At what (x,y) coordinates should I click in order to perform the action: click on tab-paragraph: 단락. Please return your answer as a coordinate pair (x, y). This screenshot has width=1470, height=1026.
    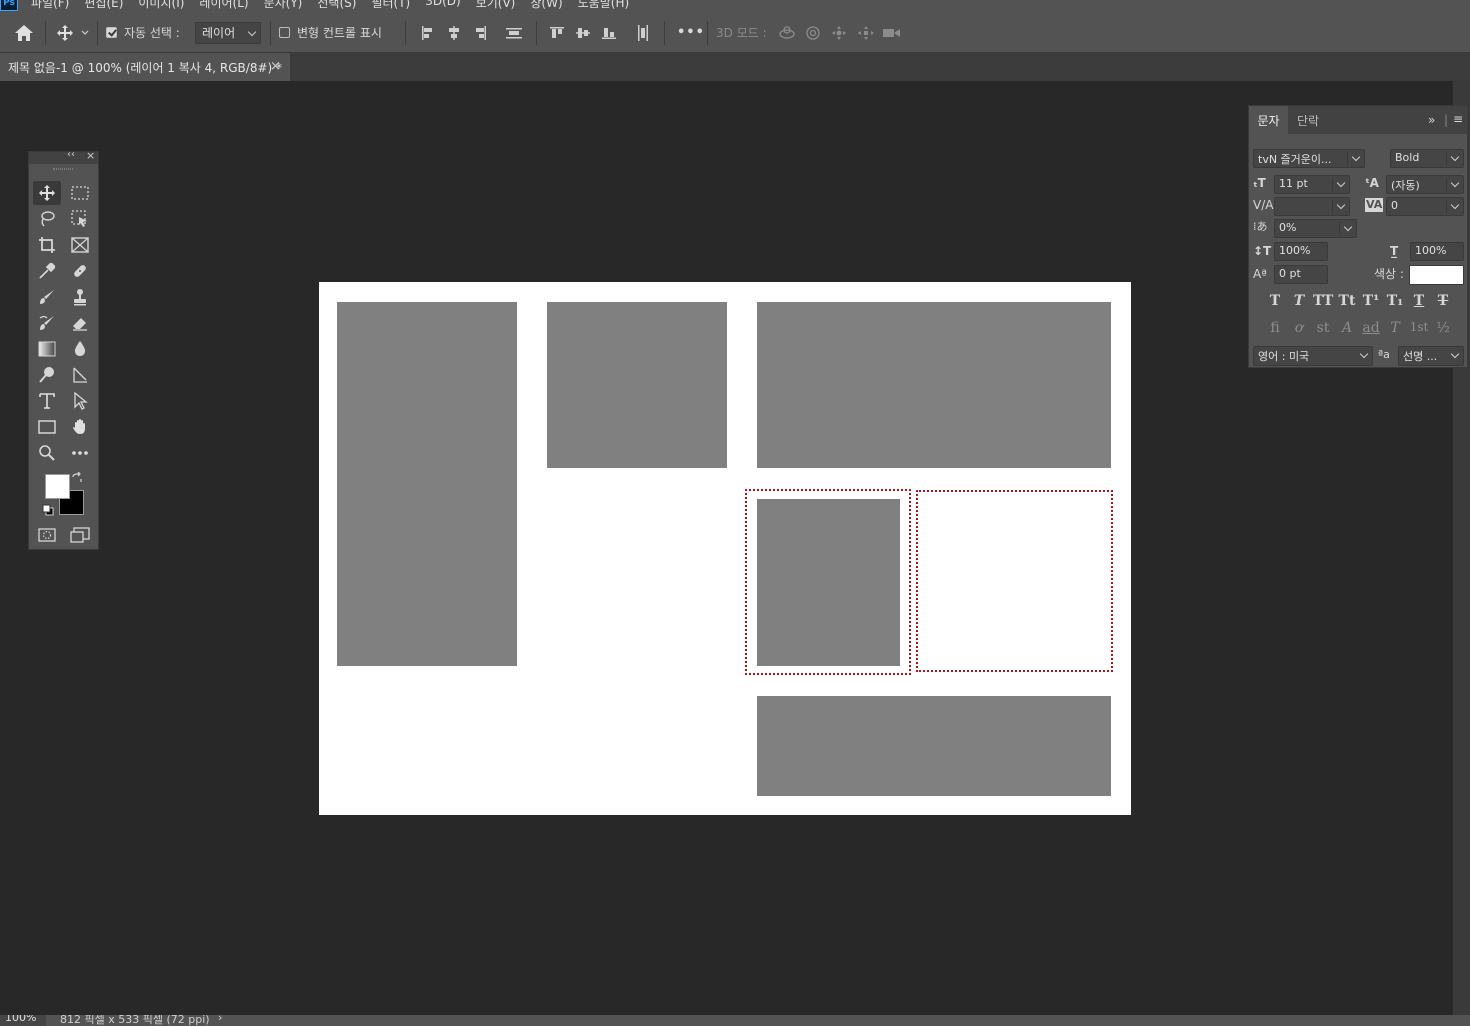
    Looking at the image, I should click on (1308, 120).